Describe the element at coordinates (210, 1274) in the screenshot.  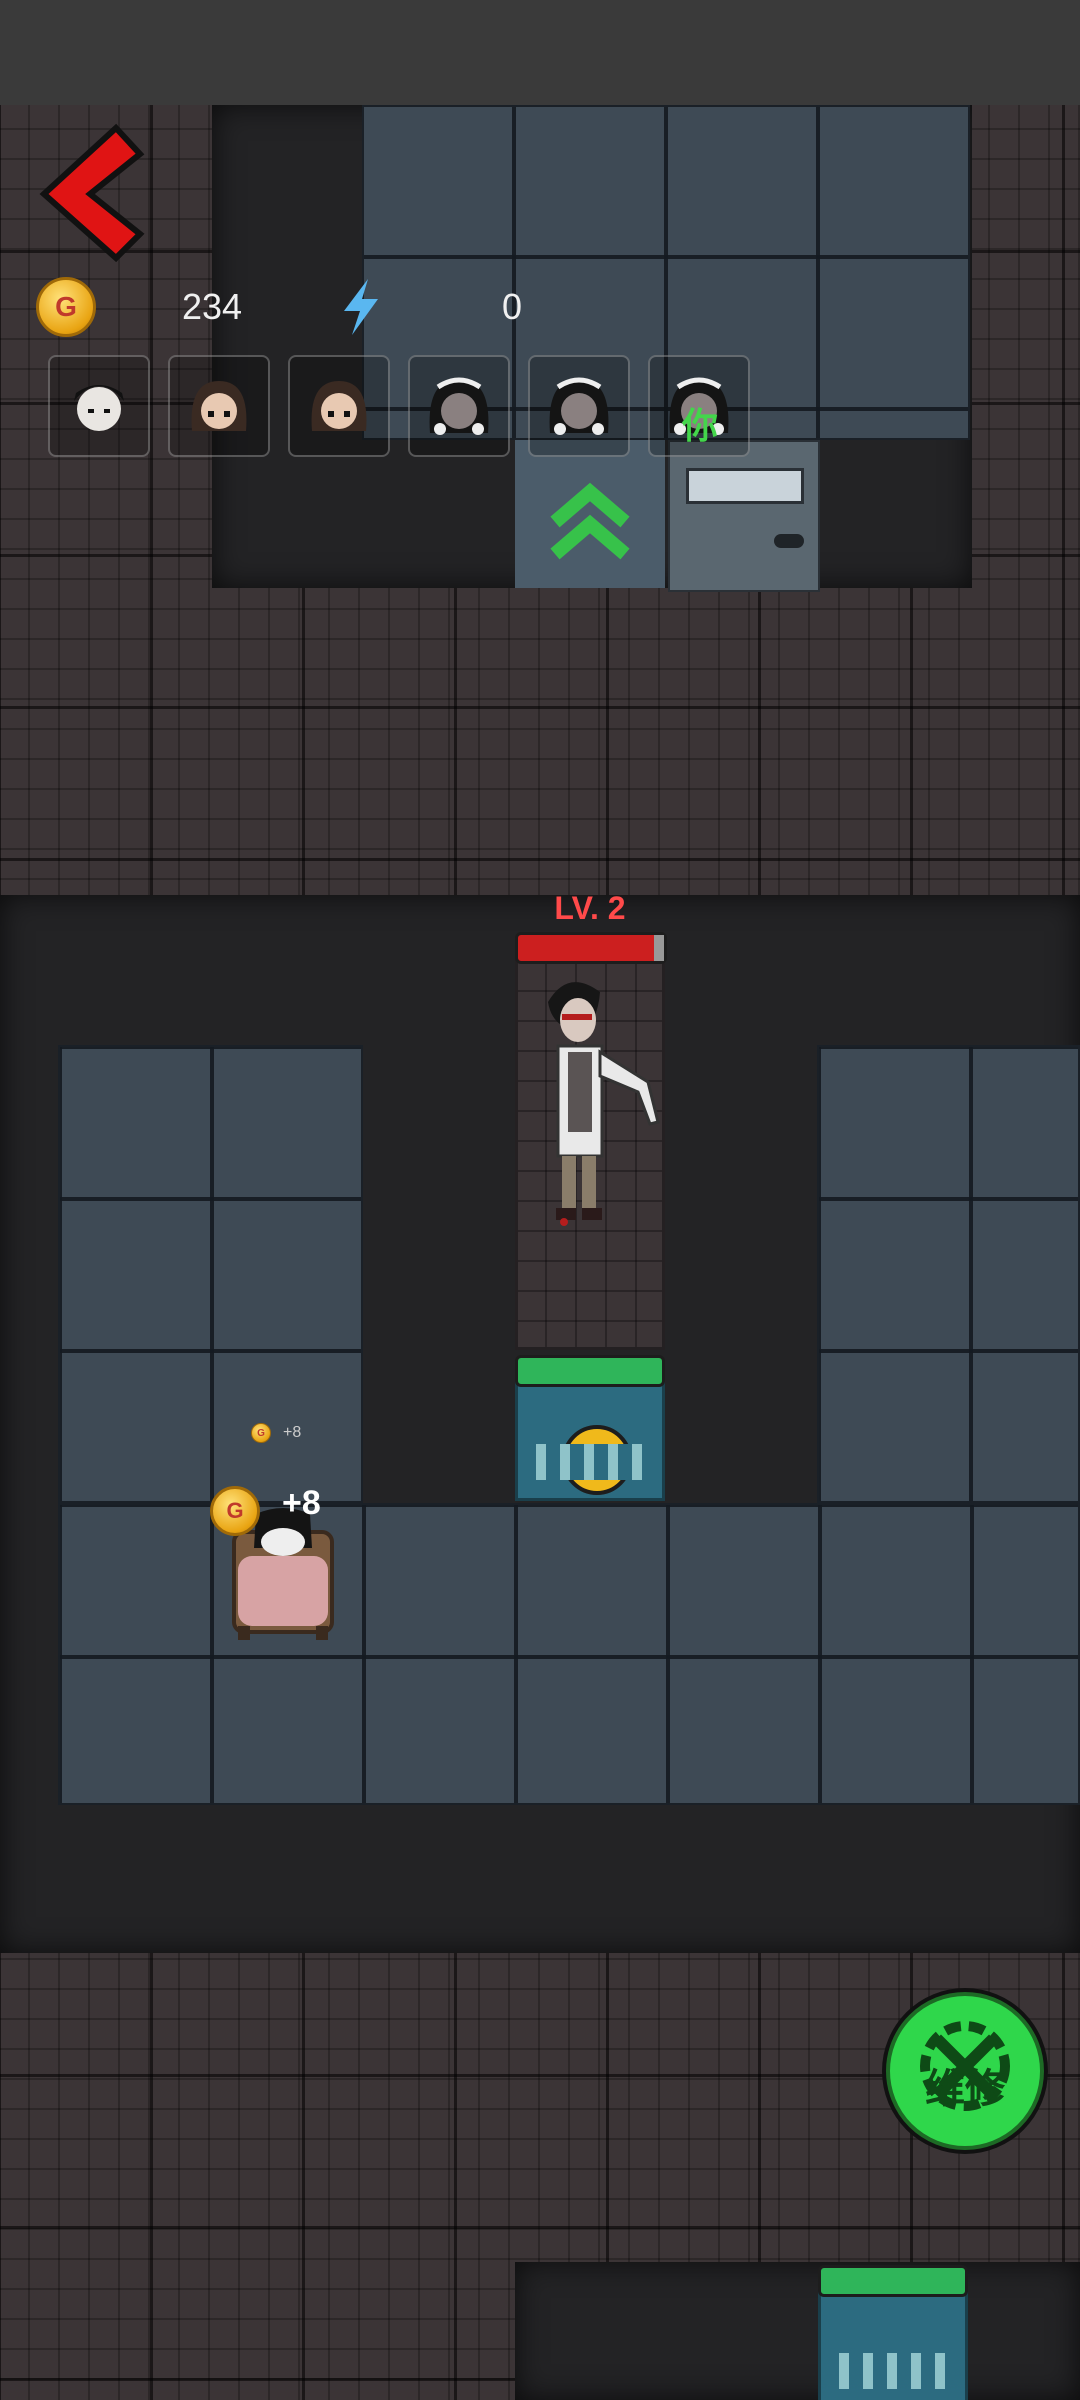
I see `room-left` at that location.